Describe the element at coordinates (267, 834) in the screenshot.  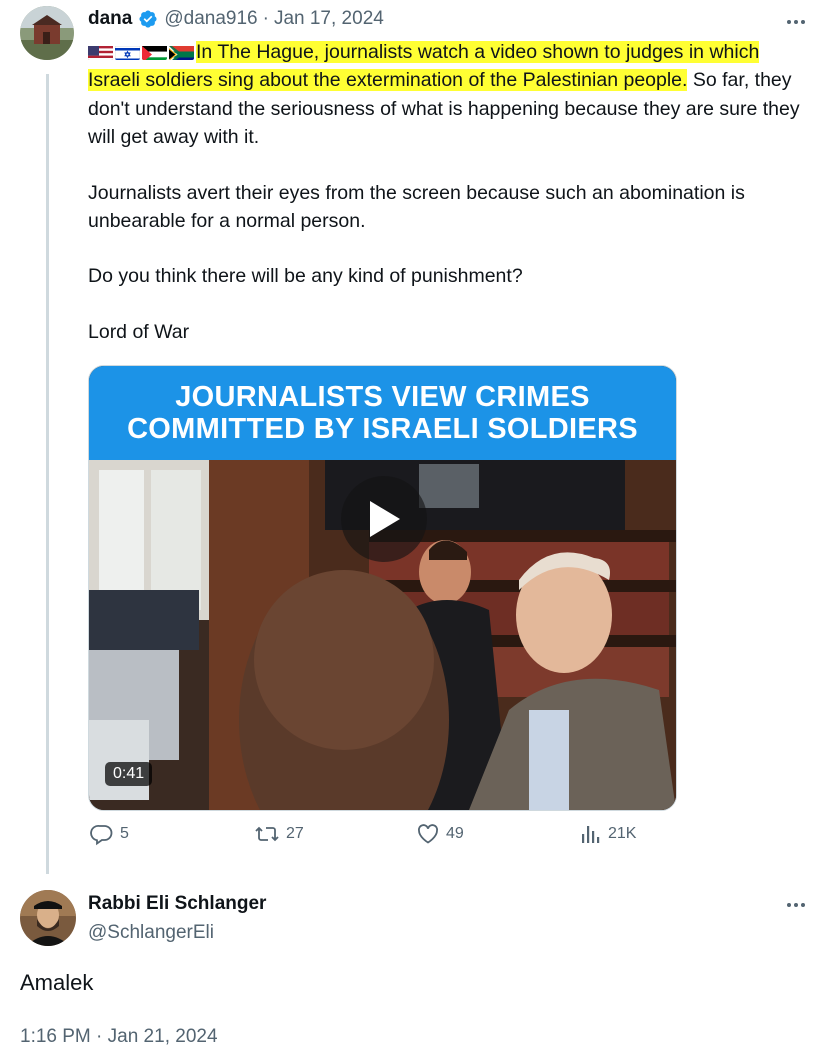
I see `retweet-icon` at that location.